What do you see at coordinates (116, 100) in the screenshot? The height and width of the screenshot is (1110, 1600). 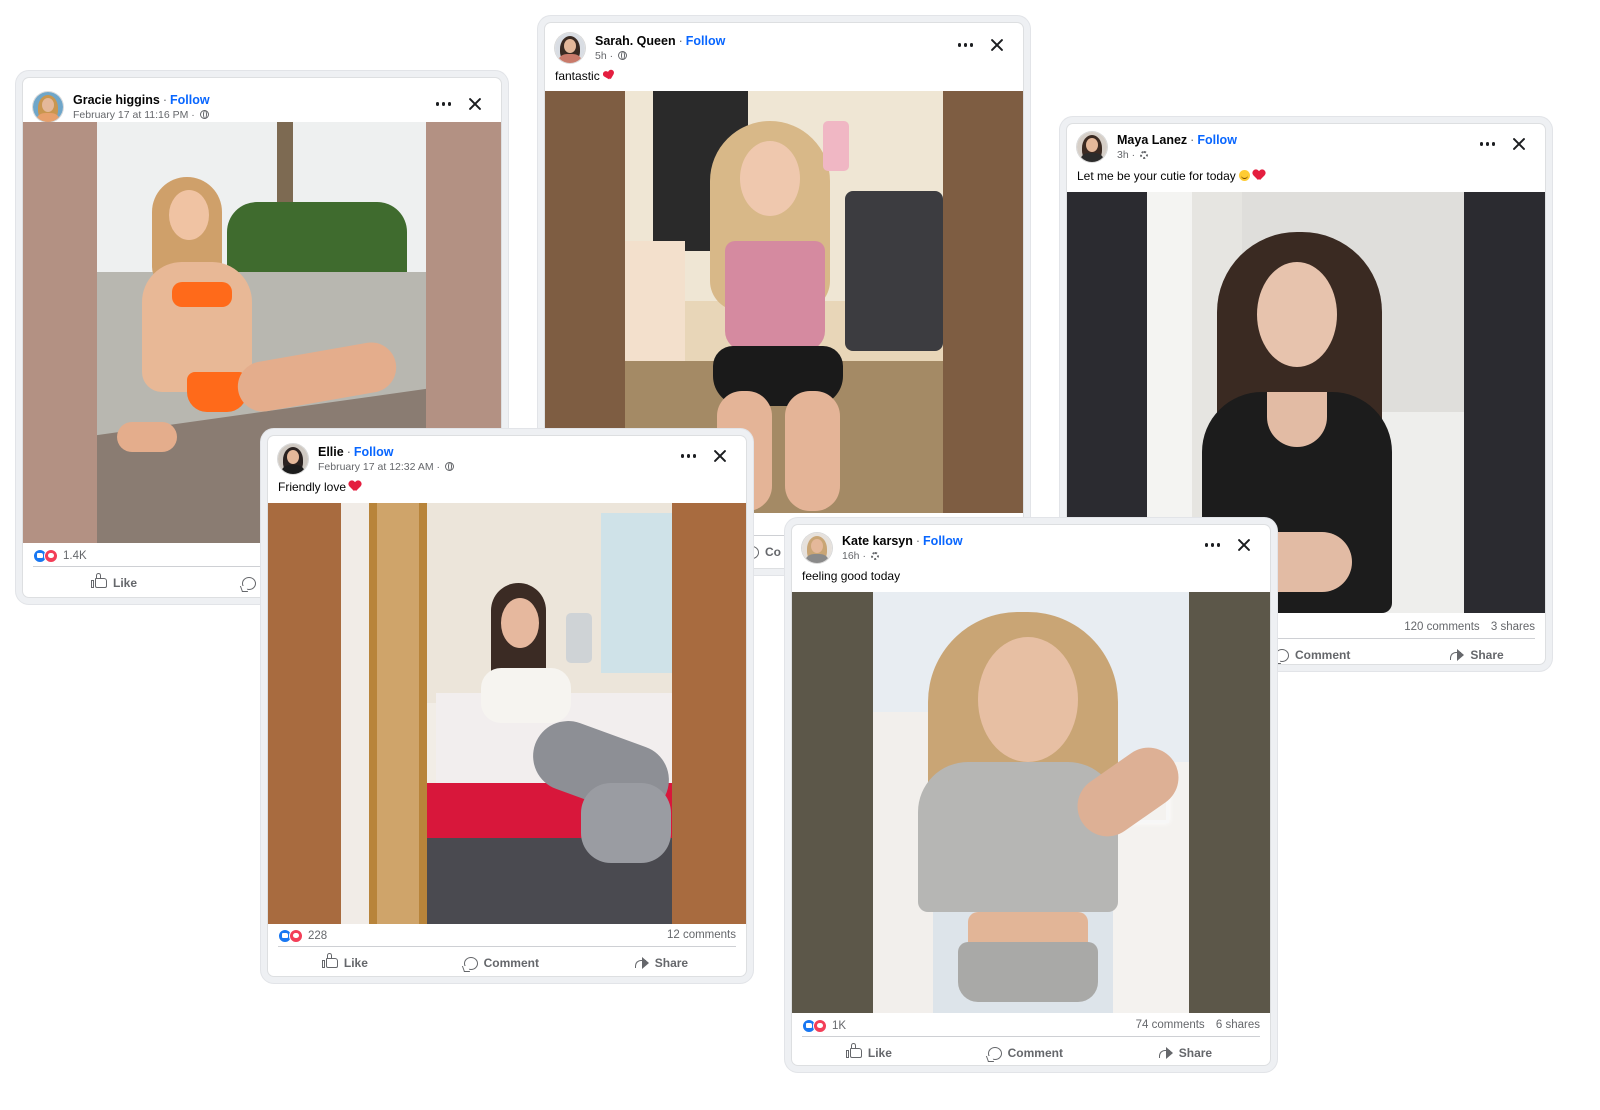 I see `author-name: Gracie higgins` at bounding box center [116, 100].